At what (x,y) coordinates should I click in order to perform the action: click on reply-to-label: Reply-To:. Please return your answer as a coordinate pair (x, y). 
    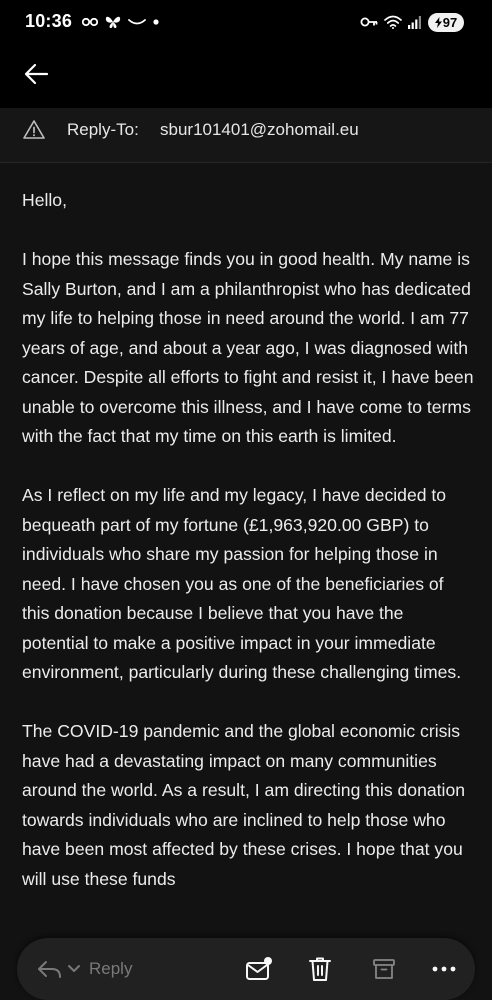
    Looking at the image, I should click on (103, 129).